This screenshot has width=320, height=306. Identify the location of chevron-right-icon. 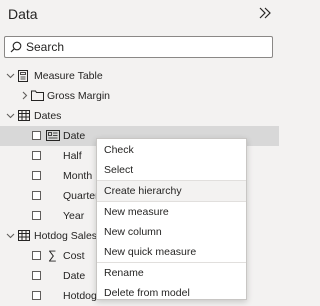
(24, 95).